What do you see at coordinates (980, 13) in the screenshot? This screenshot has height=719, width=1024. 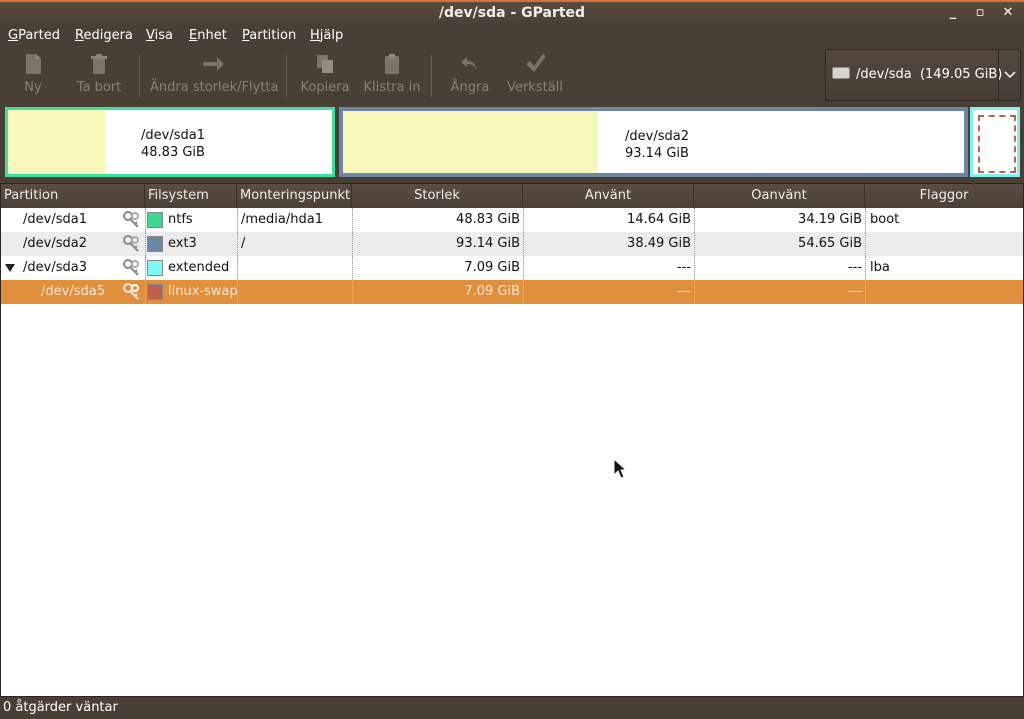 I see `maximize-button: ▫` at bounding box center [980, 13].